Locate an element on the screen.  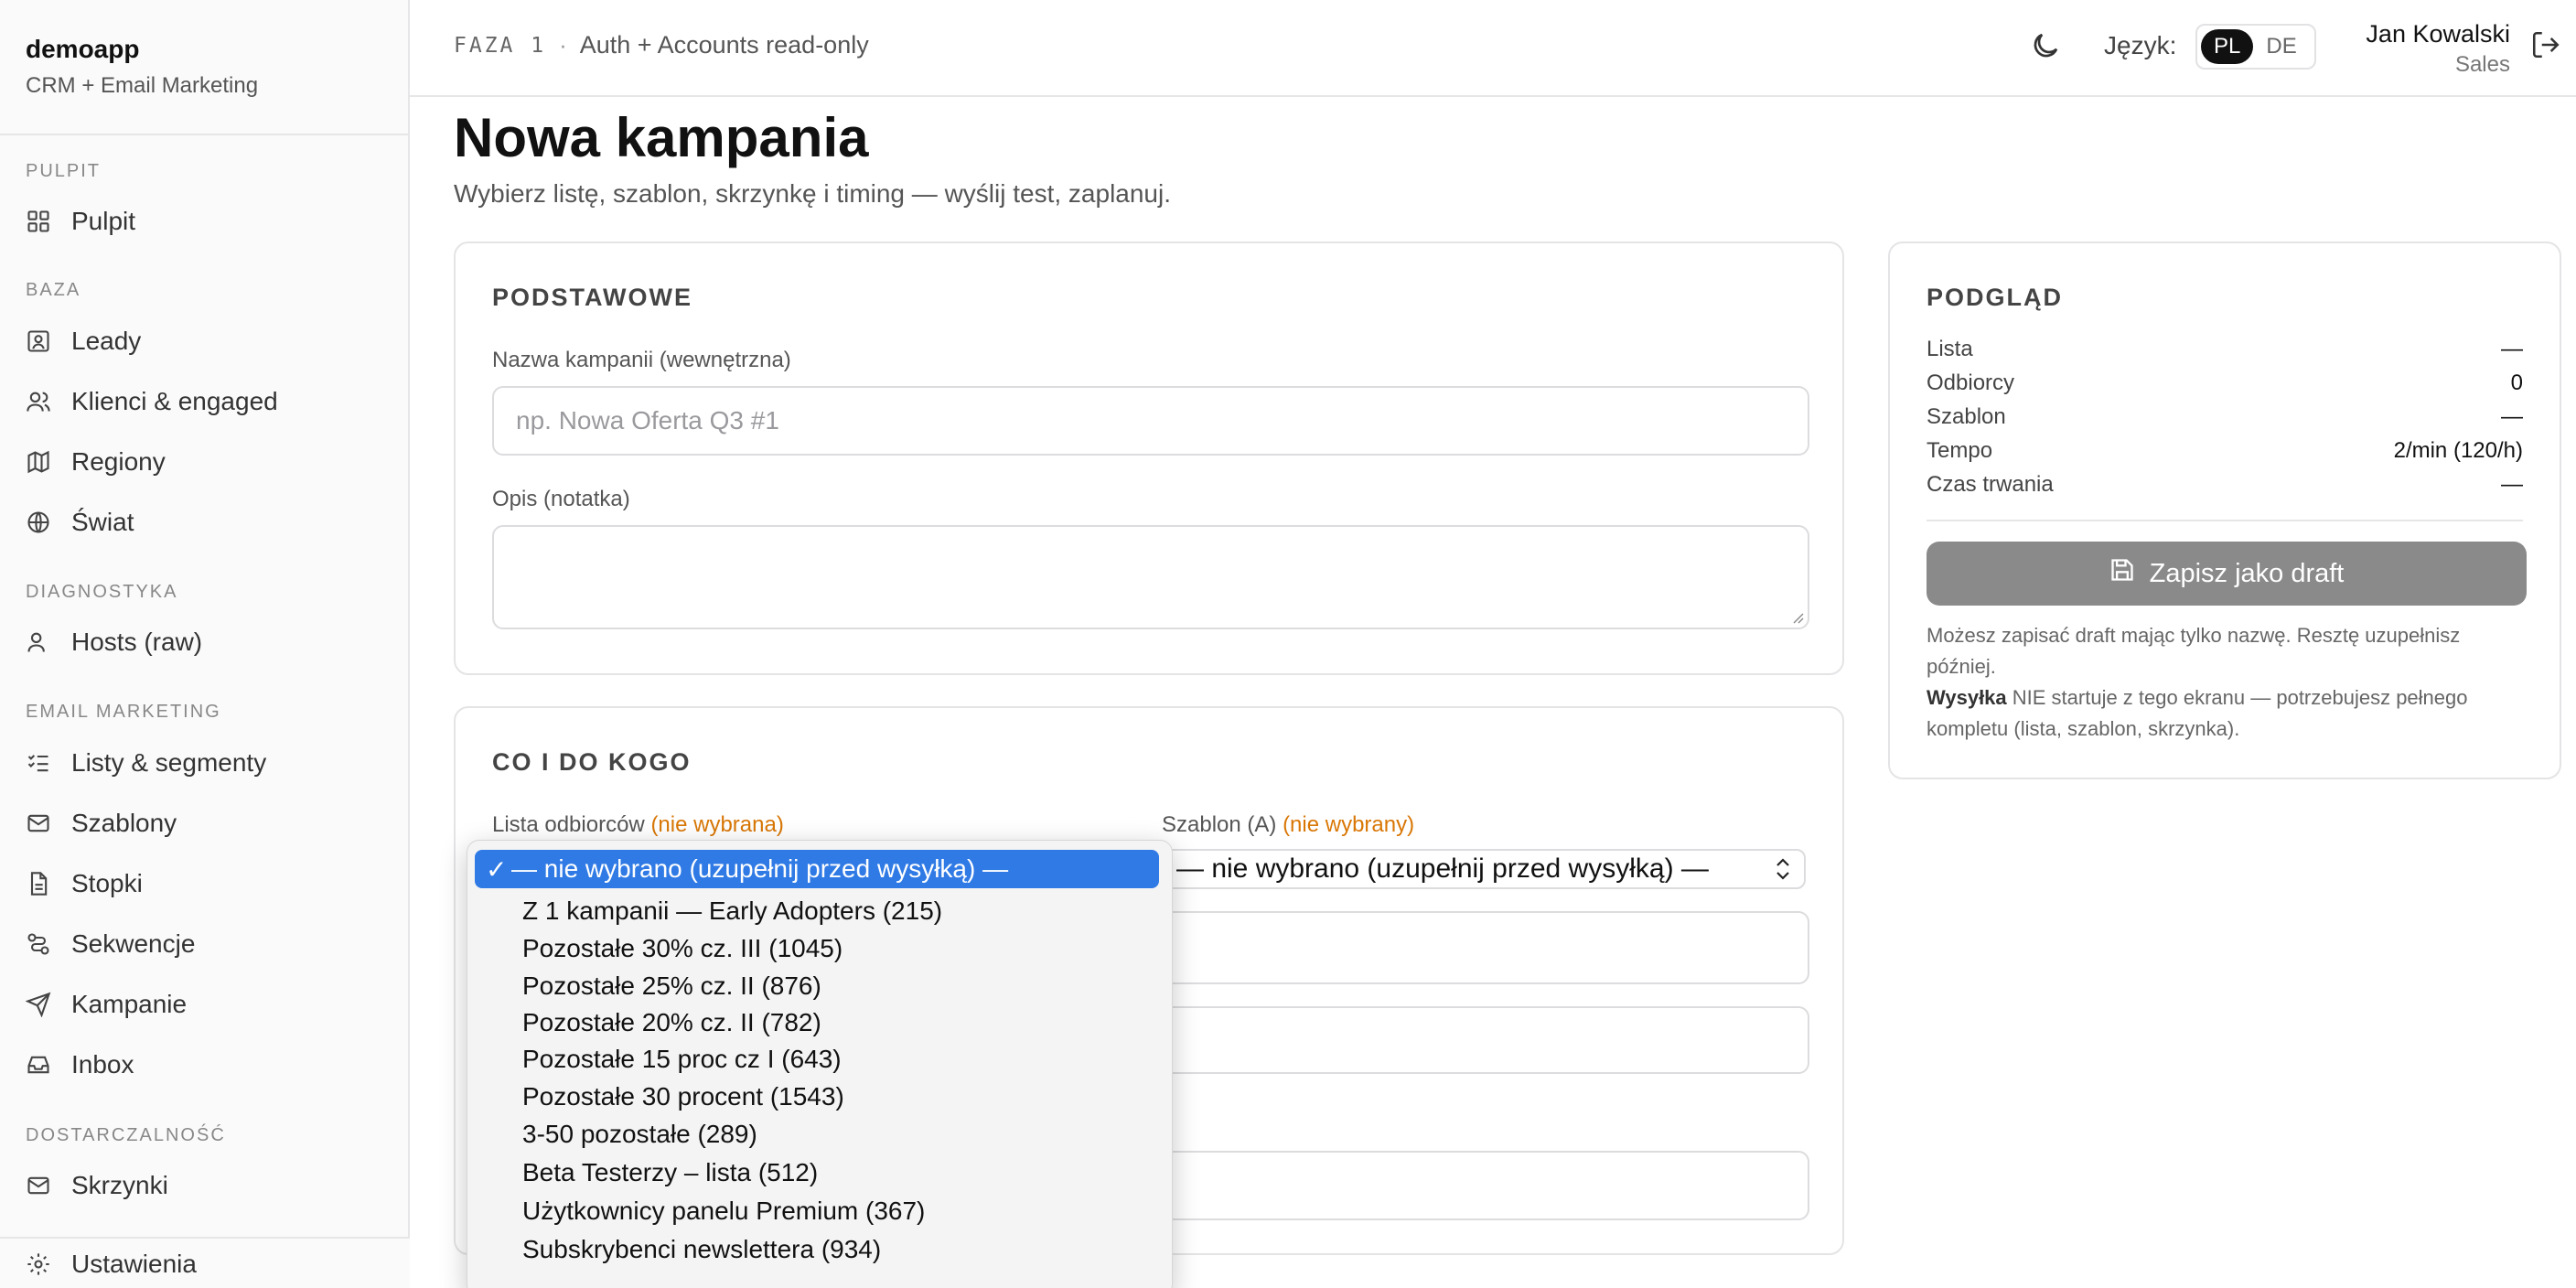
dropdown-option: Beta Testerzy – lista (512) is located at coordinates (817, 1173).